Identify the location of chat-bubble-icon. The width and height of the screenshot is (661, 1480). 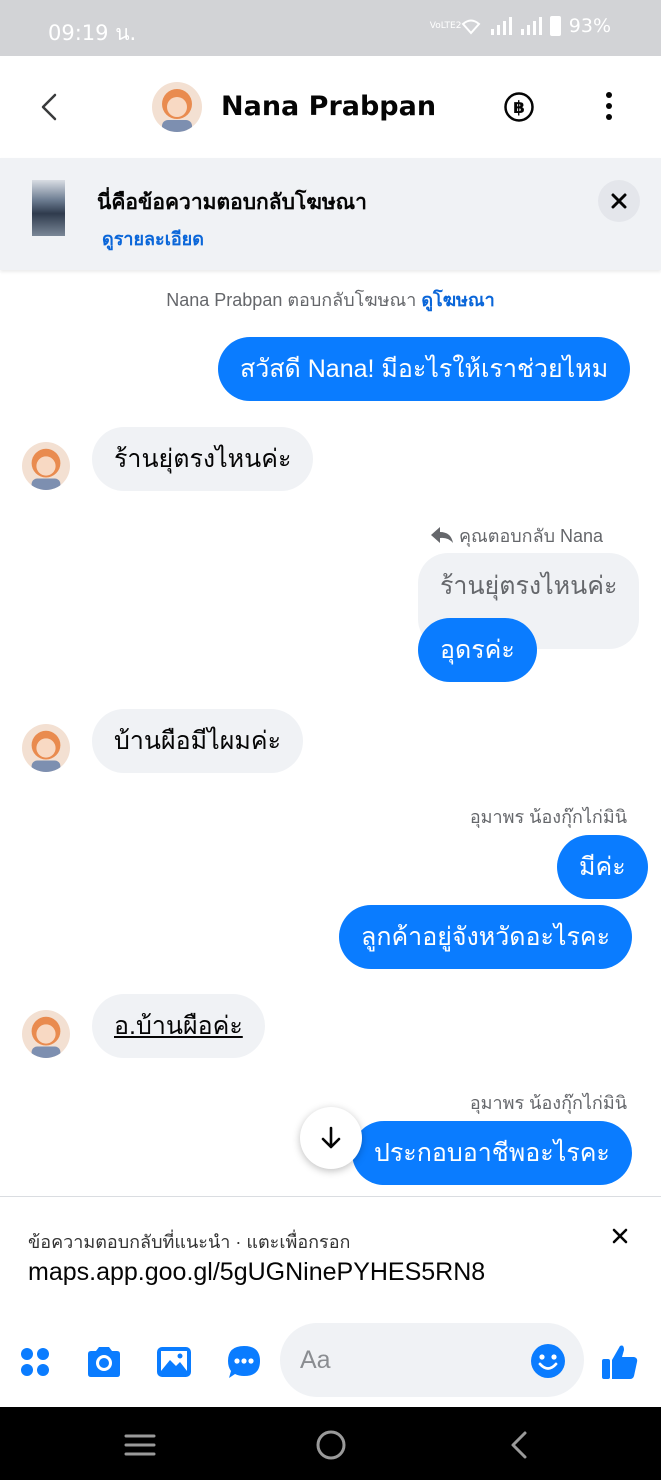
(244, 1362).